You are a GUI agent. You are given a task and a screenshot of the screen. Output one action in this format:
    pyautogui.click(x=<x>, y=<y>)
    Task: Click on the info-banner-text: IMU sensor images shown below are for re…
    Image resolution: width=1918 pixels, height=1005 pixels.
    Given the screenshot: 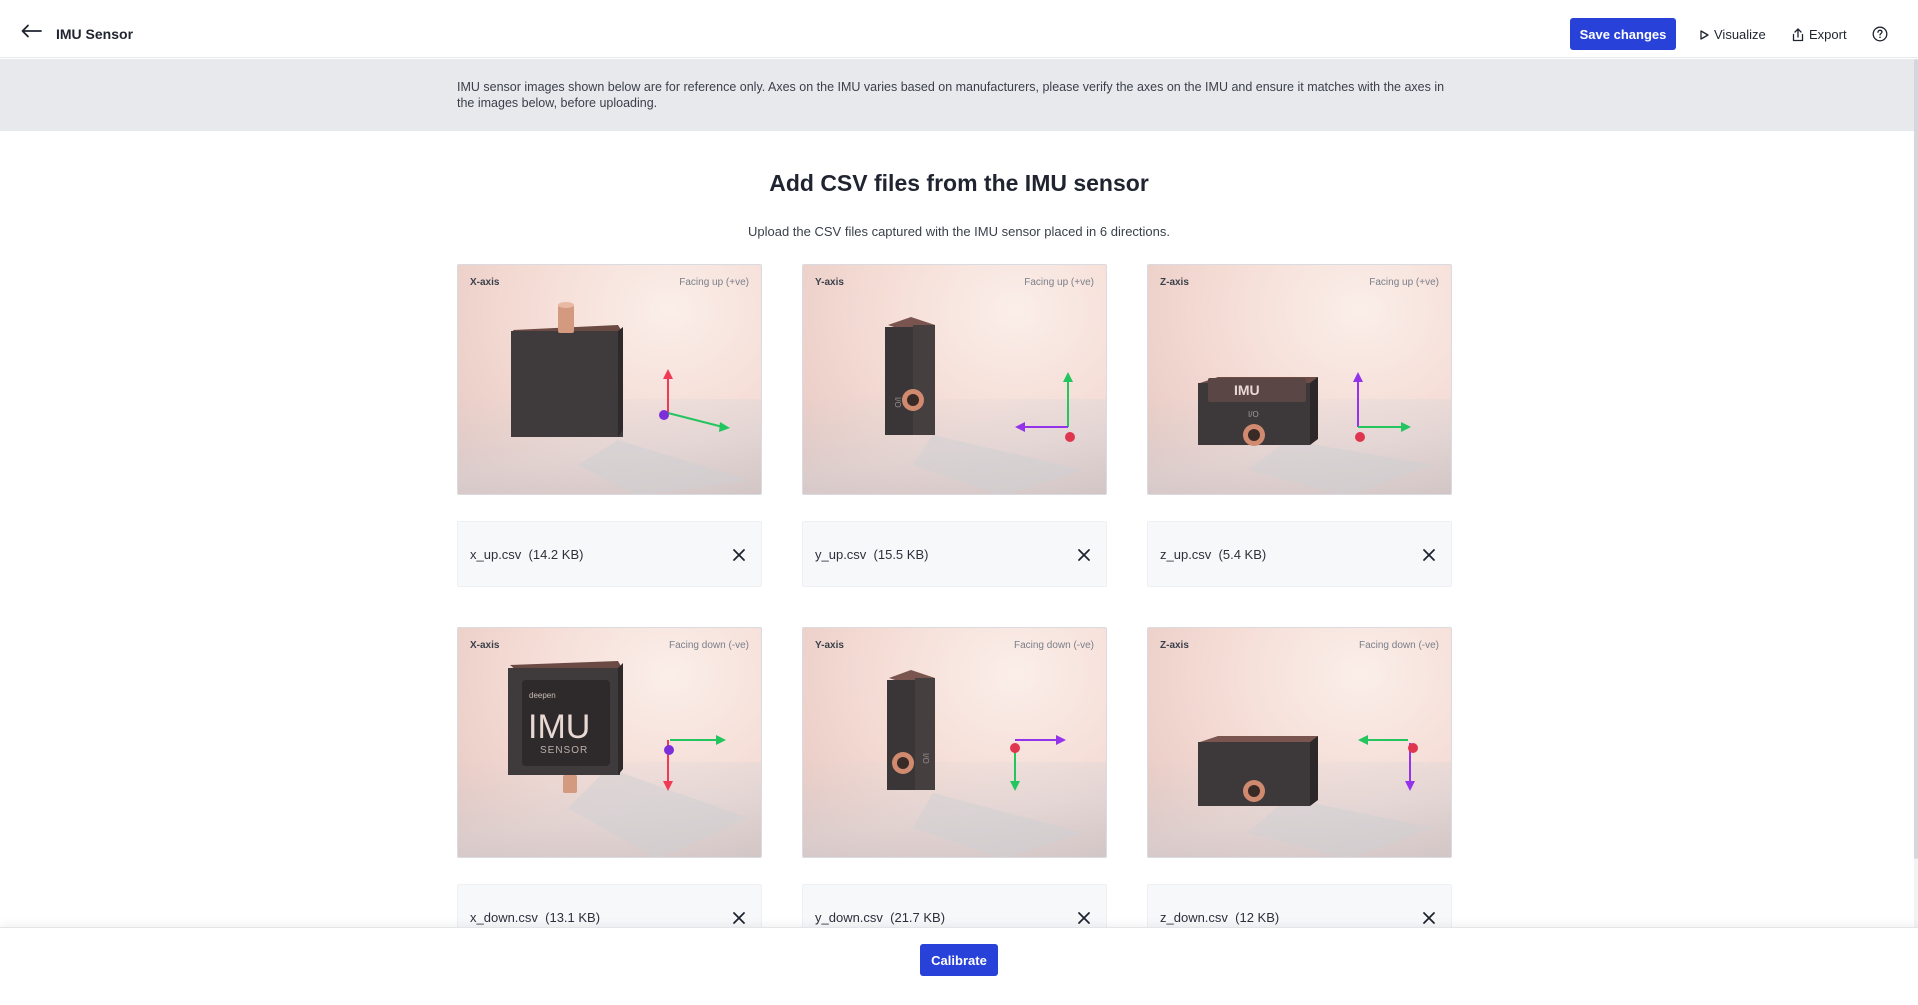 What is the action you would take?
    pyautogui.click(x=951, y=95)
    